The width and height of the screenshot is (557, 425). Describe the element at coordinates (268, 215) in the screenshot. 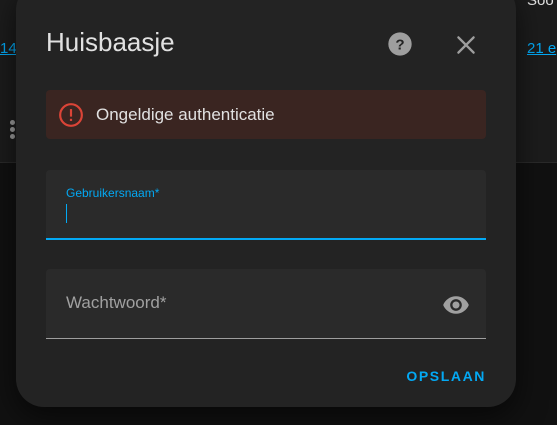

I see `username-input` at that location.